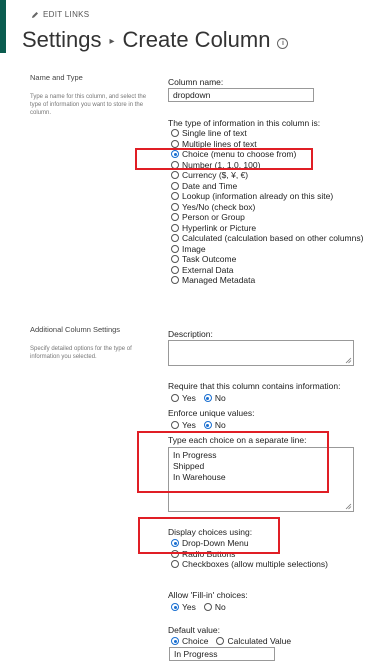  I want to click on column-name-label: Column name:, so click(196, 82).